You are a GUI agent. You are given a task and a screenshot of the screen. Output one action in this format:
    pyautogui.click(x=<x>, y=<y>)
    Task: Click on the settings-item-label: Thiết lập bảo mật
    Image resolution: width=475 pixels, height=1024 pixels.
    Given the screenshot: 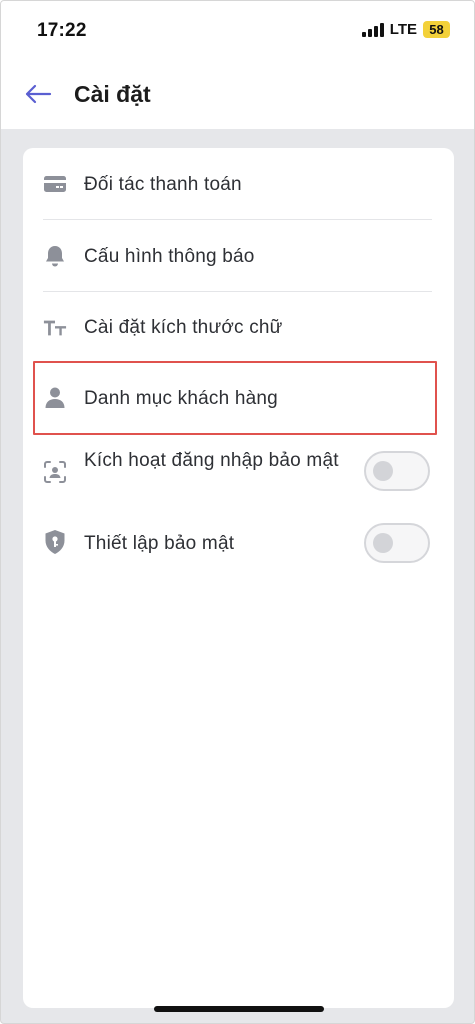 What is the action you would take?
    pyautogui.click(x=159, y=543)
    